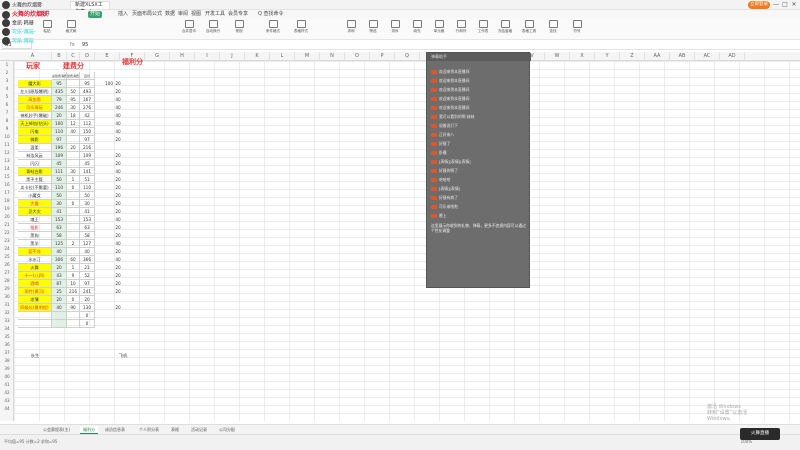 This screenshot has height=450, width=800. What do you see at coordinates (170, 14) in the screenshot?
I see `menu-data: 数据` at bounding box center [170, 14].